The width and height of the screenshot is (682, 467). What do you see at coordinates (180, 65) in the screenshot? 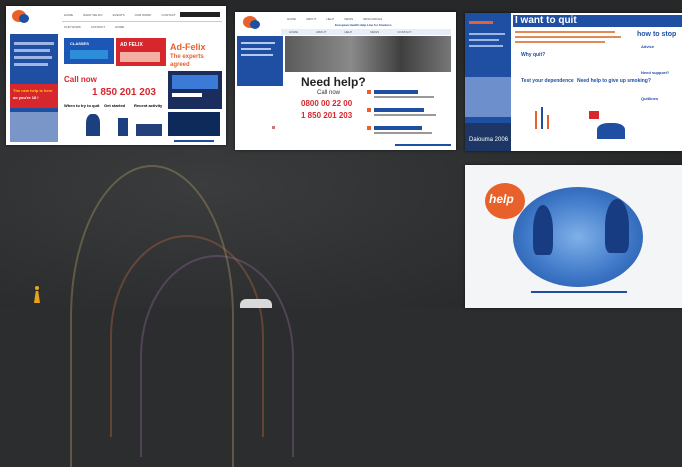
I see `subline-2: agreed` at bounding box center [180, 65].